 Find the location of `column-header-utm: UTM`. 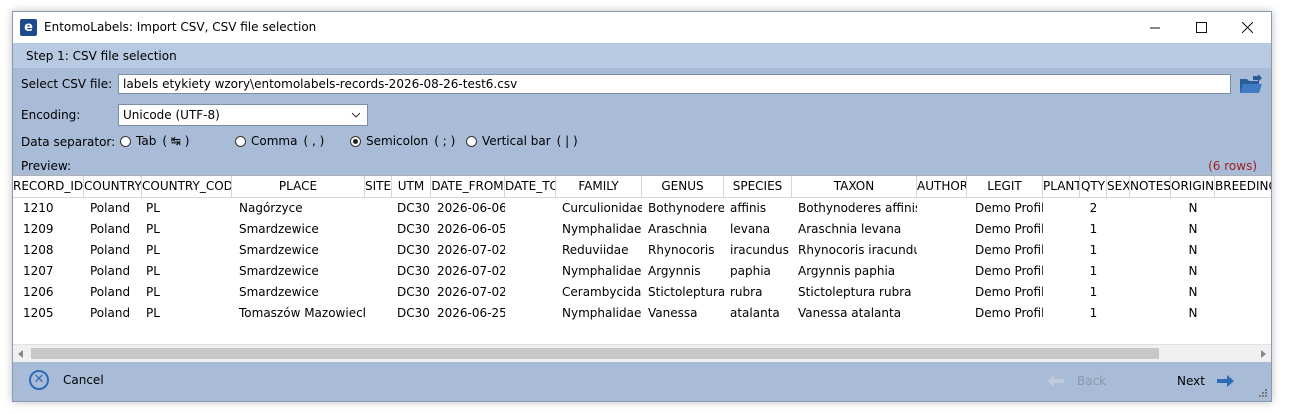

column-header-utm: UTM is located at coordinates (411, 186).